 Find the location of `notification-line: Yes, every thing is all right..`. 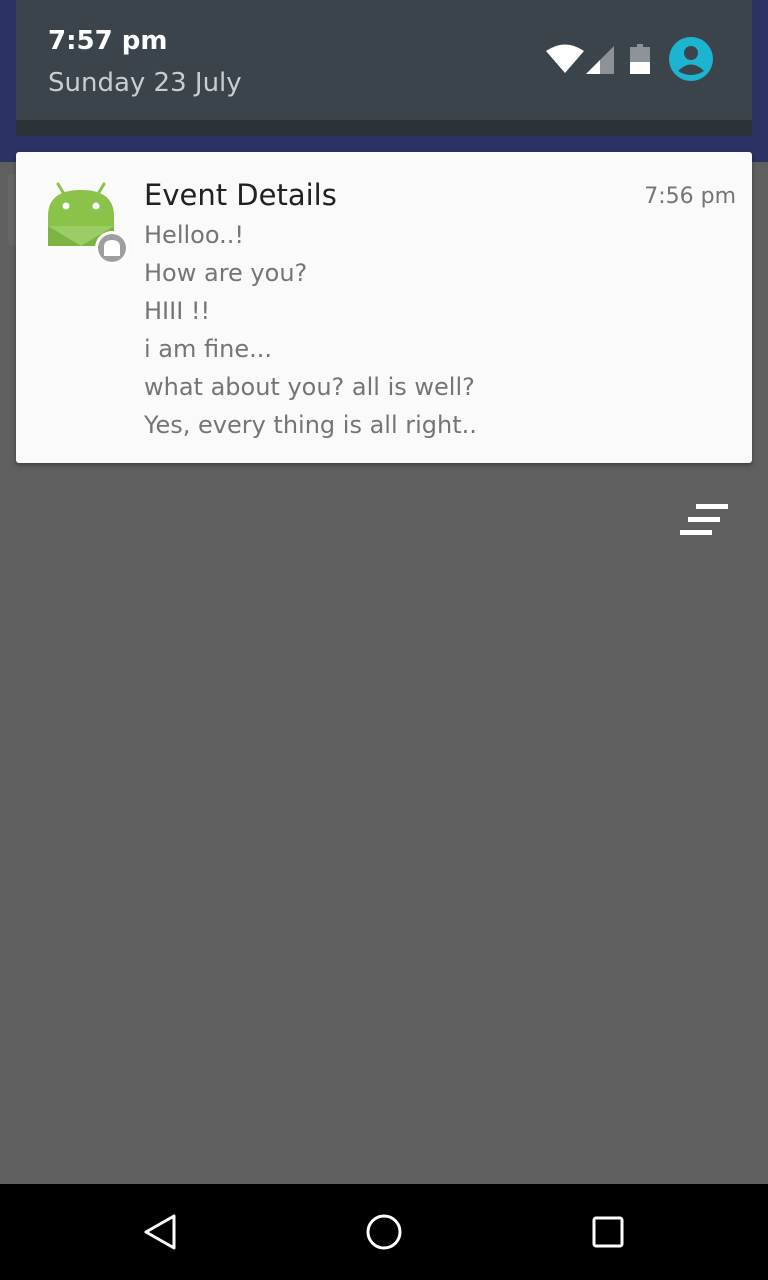

notification-line: Yes, every thing is all right.. is located at coordinates (310, 425).